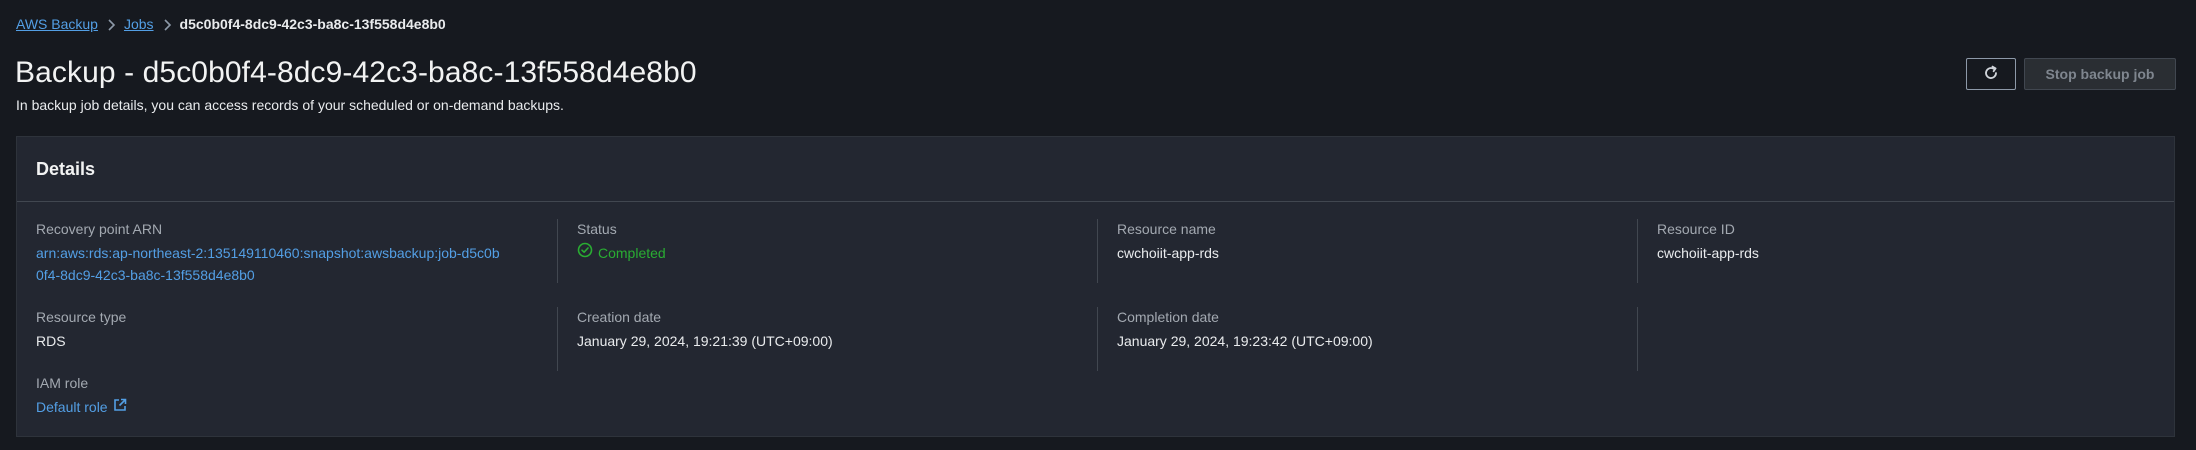 The width and height of the screenshot is (2196, 450). What do you see at coordinates (72, 407) in the screenshot?
I see `iam-role-link-text: Default role` at bounding box center [72, 407].